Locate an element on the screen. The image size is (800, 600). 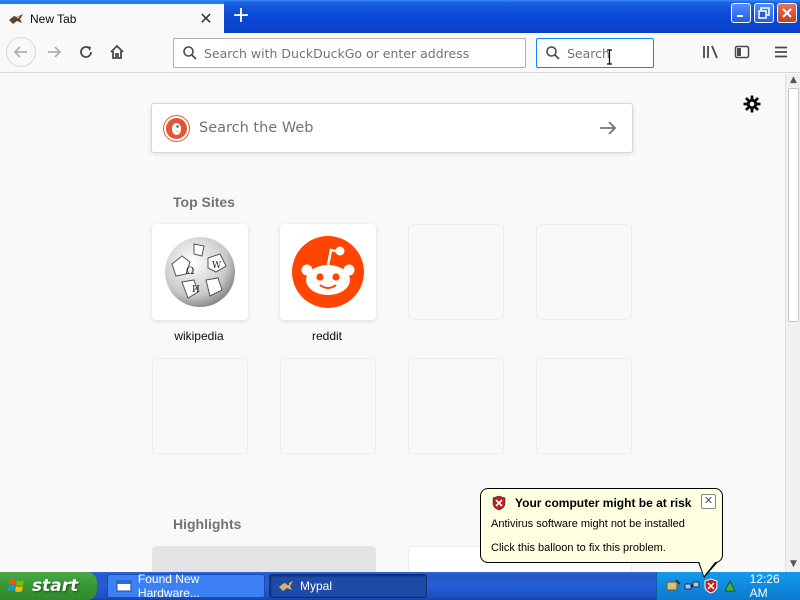
library-button is located at coordinates (711, 52).